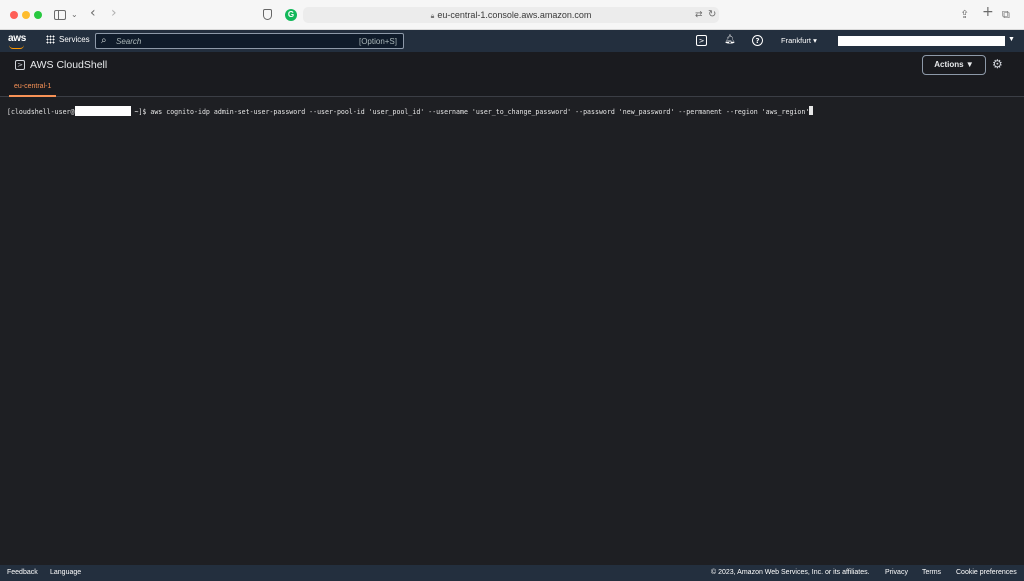 This screenshot has height=581, width=1024. What do you see at coordinates (140, 112) in the screenshot?
I see `prompt-suffix: ~]$` at bounding box center [140, 112].